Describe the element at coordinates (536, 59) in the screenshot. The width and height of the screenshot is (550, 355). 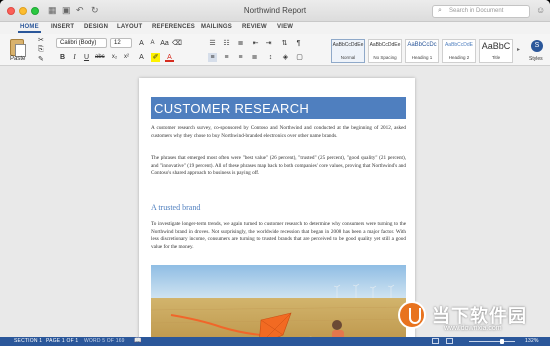
I see `styles-pane-label: Styles` at that location.